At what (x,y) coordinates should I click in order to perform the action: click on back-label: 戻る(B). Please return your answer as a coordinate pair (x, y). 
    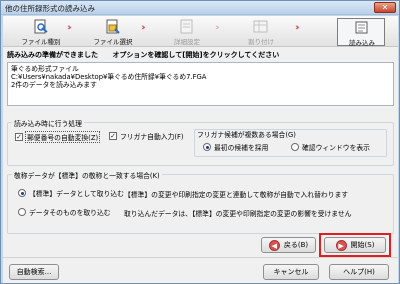
    Looking at the image, I should click on (296, 245).